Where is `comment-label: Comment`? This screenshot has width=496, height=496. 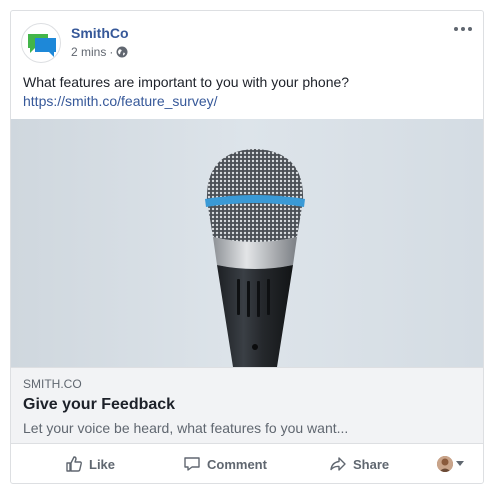 comment-label: Comment is located at coordinates (237, 464).